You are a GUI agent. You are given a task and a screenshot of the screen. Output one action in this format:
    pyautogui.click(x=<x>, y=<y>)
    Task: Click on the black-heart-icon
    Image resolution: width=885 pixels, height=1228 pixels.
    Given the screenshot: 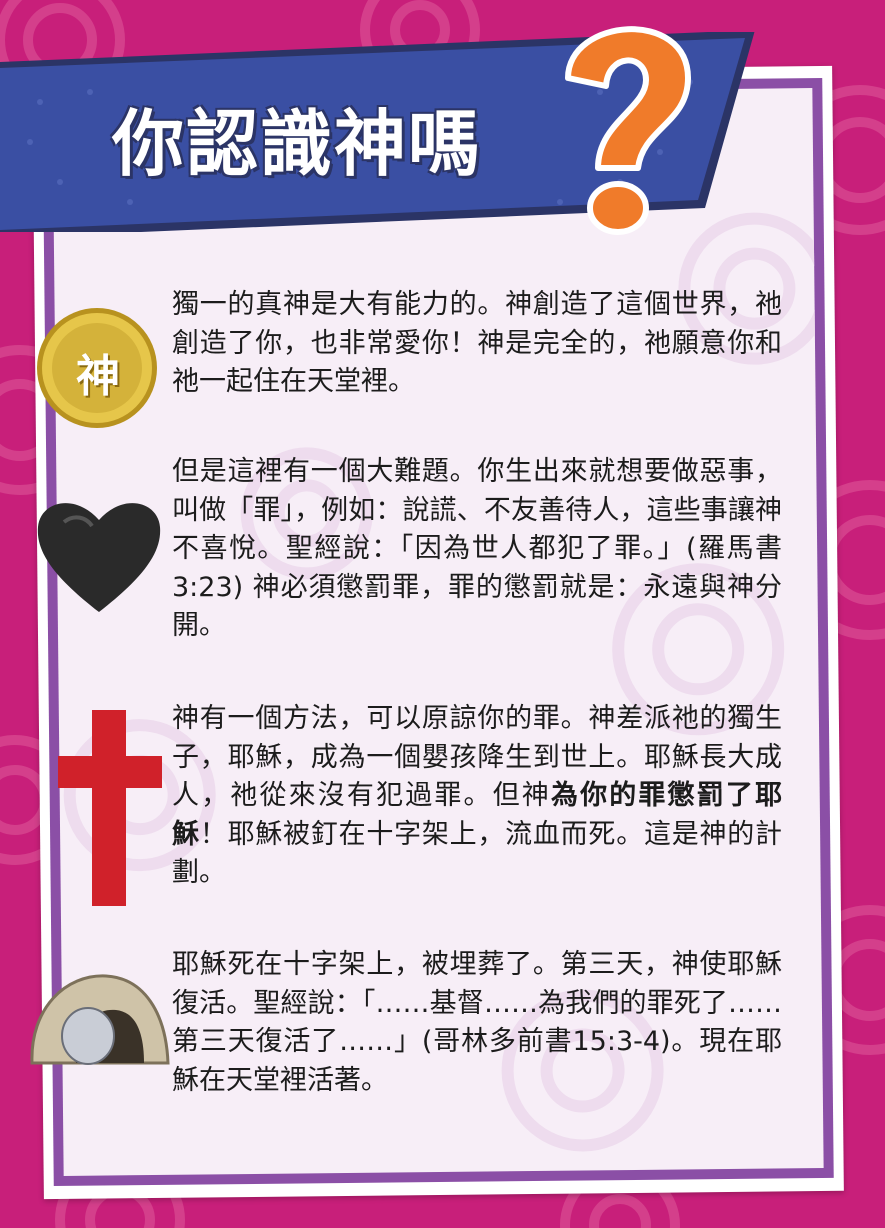 What is the action you would take?
    pyautogui.click(x=99, y=557)
    